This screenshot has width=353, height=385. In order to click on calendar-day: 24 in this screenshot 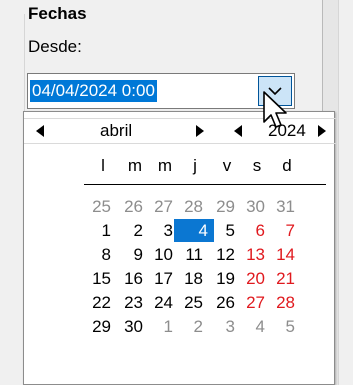, I will do `click(161, 302)`.